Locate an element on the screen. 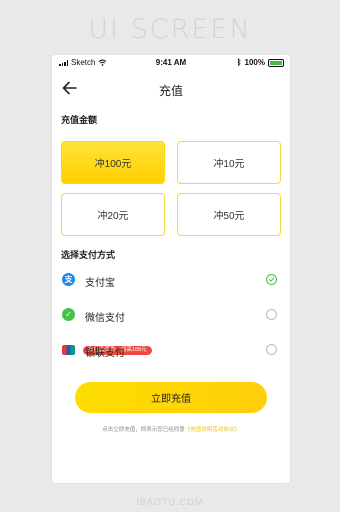  amount-section-label: 充值金额 is located at coordinates (79, 120).